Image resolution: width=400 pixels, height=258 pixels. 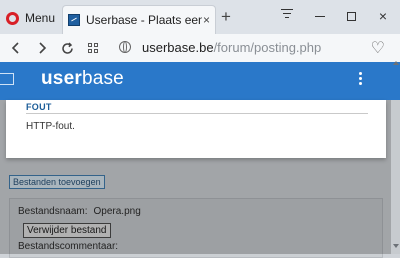 I want to click on url-path: /forum/posting.php, so click(x=267, y=47).